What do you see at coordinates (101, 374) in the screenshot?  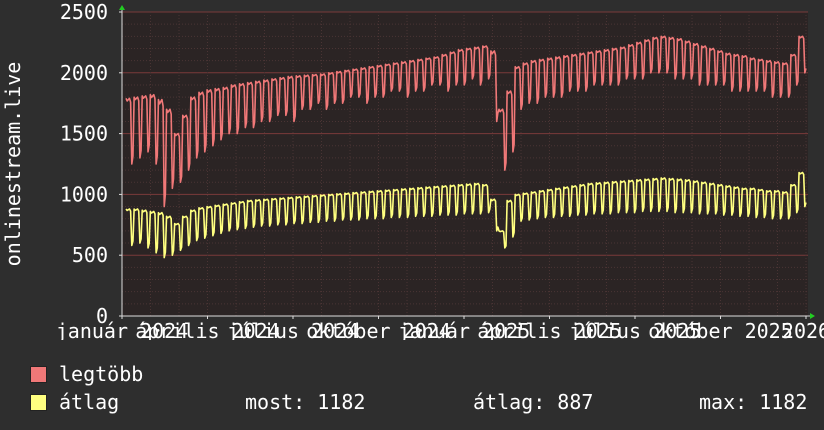 I see `legtobb-label: legtöbb` at bounding box center [101, 374].